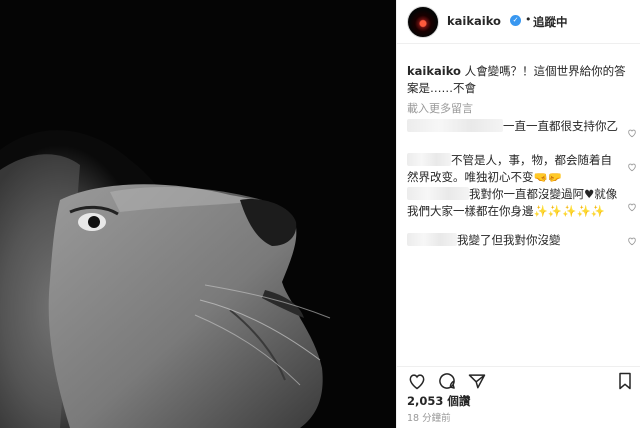 The image size is (640, 428). What do you see at coordinates (438, 401) in the screenshot?
I see `likes-count: 2,053 個讚` at bounding box center [438, 401].